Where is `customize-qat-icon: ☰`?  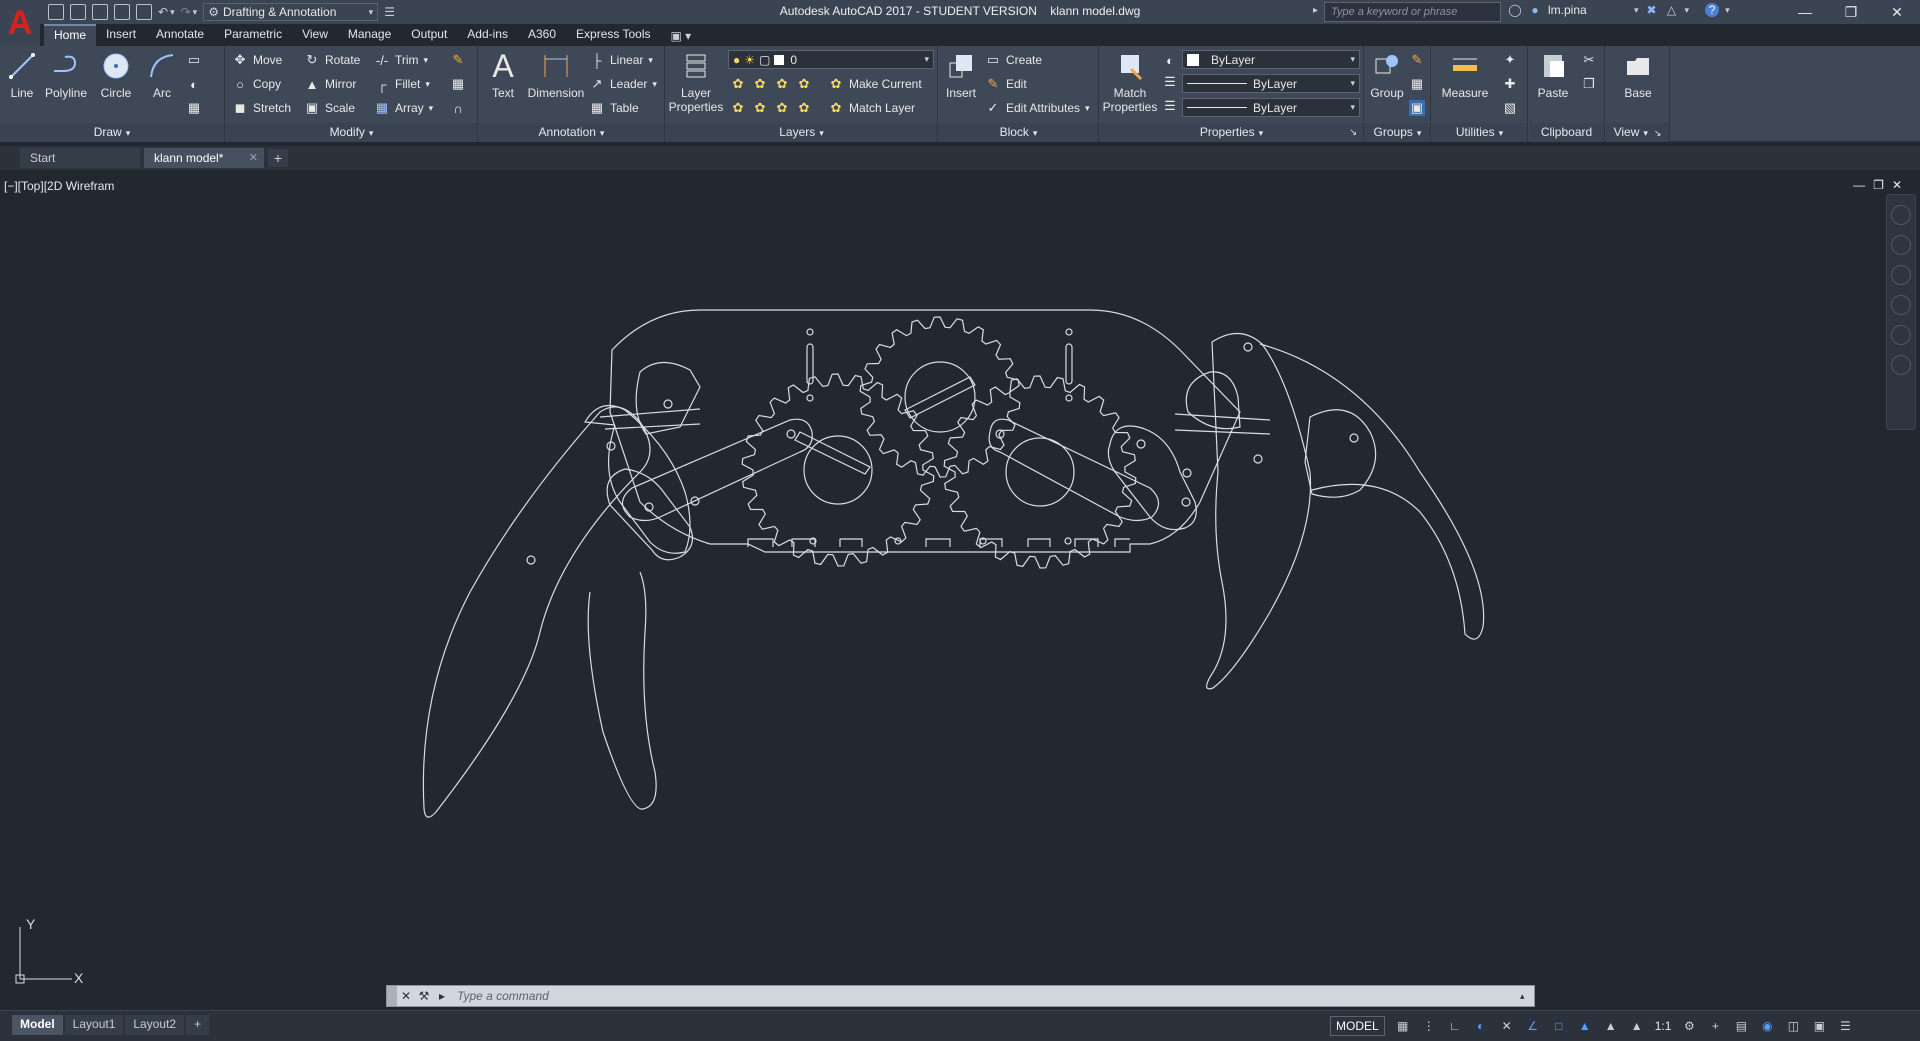
customize-qat-icon: ☰ is located at coordinates (389, 12).